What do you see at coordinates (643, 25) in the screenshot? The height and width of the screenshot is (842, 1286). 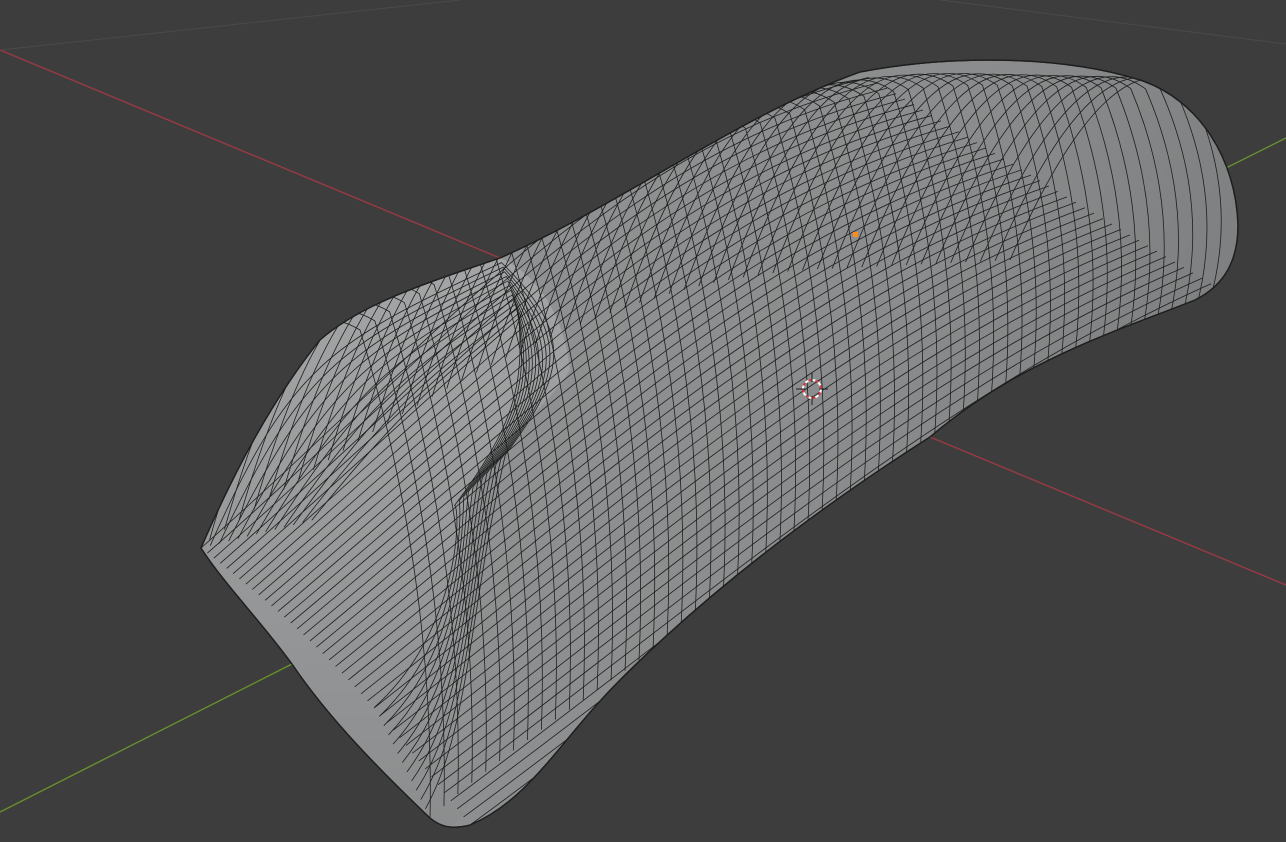 I see `grid-floor` at bounding box center [643, 25].